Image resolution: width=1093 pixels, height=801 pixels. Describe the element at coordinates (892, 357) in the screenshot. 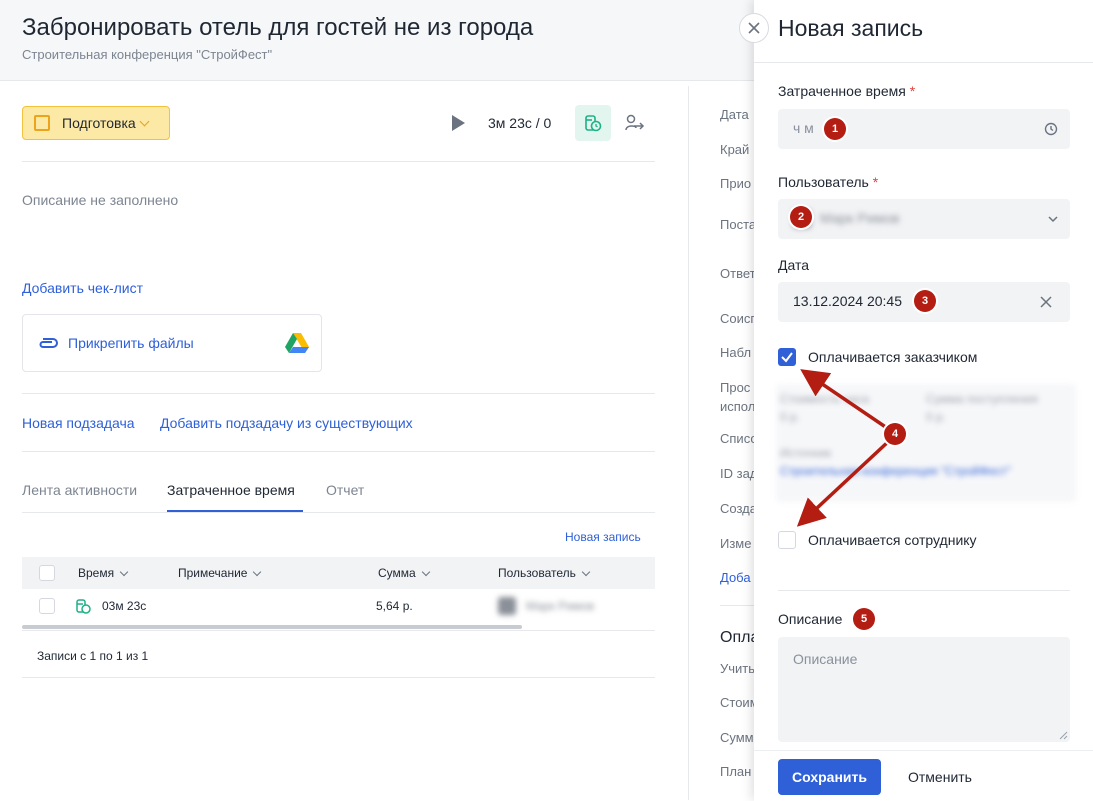

I see `paid-by-customer-label: Оплачивается заказчиком` at that location.